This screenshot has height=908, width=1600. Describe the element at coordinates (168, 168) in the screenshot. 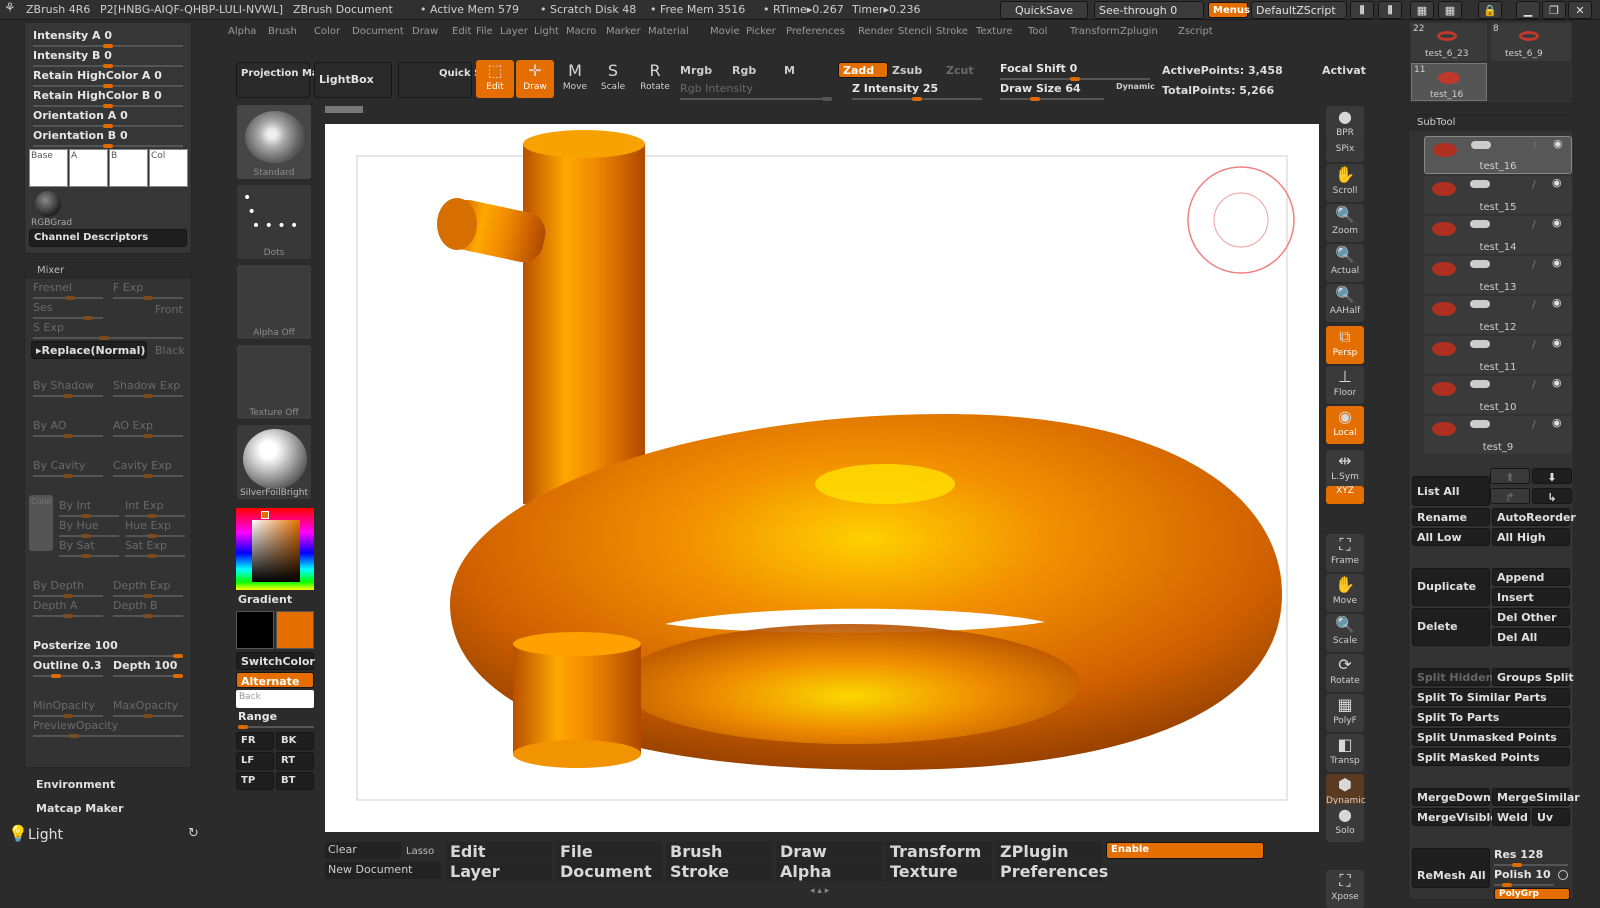

I see `swatch-col: Col` at that location.